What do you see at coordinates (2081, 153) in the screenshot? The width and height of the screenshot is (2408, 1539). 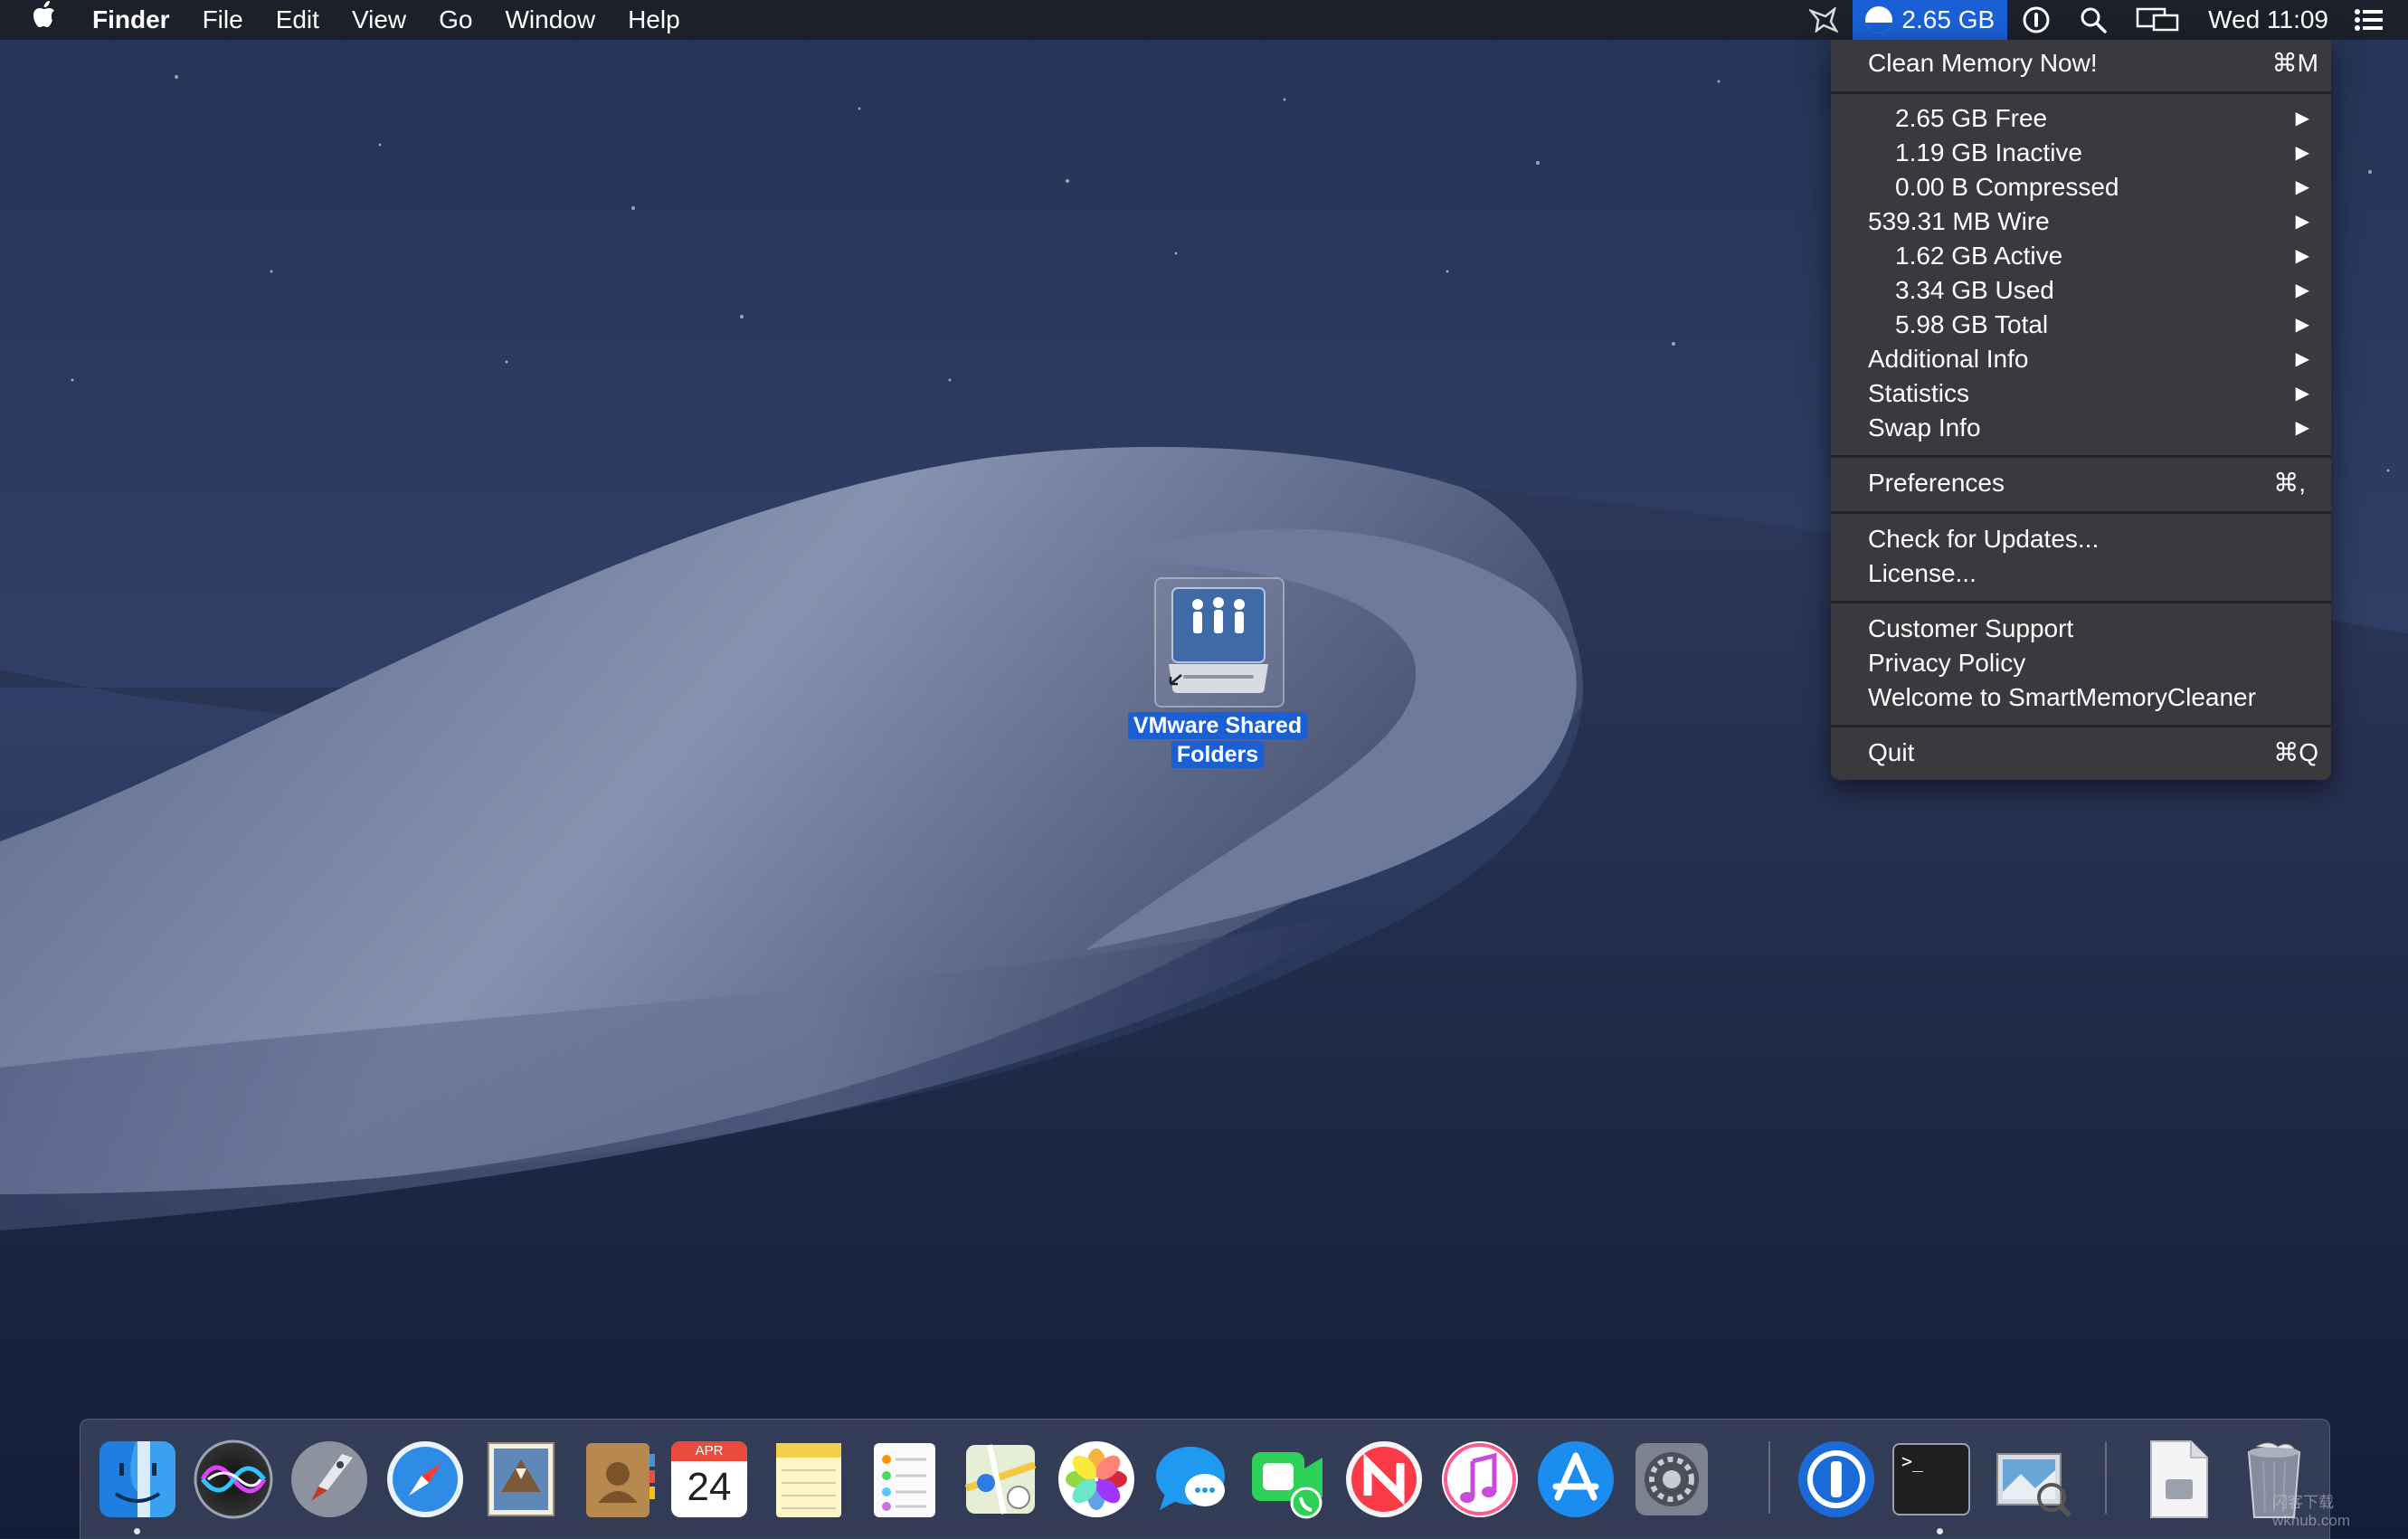 I see `menu-item-inactive: 1.19 GB Inactive ▶` at bounding box center [2081, 153].